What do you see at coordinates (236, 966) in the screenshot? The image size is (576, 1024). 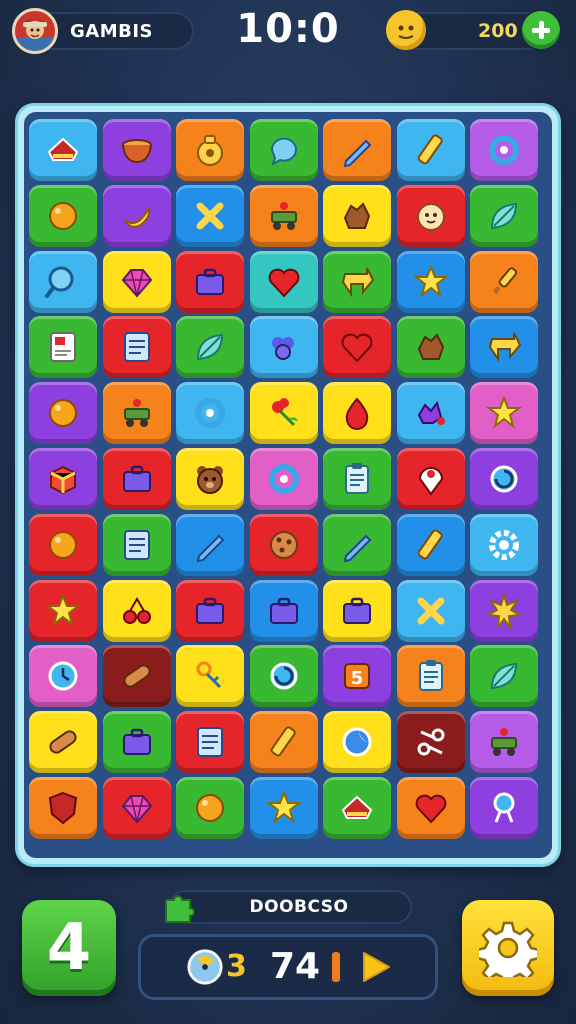 I see `moves-count: 3` at bounding box center [236, 966].